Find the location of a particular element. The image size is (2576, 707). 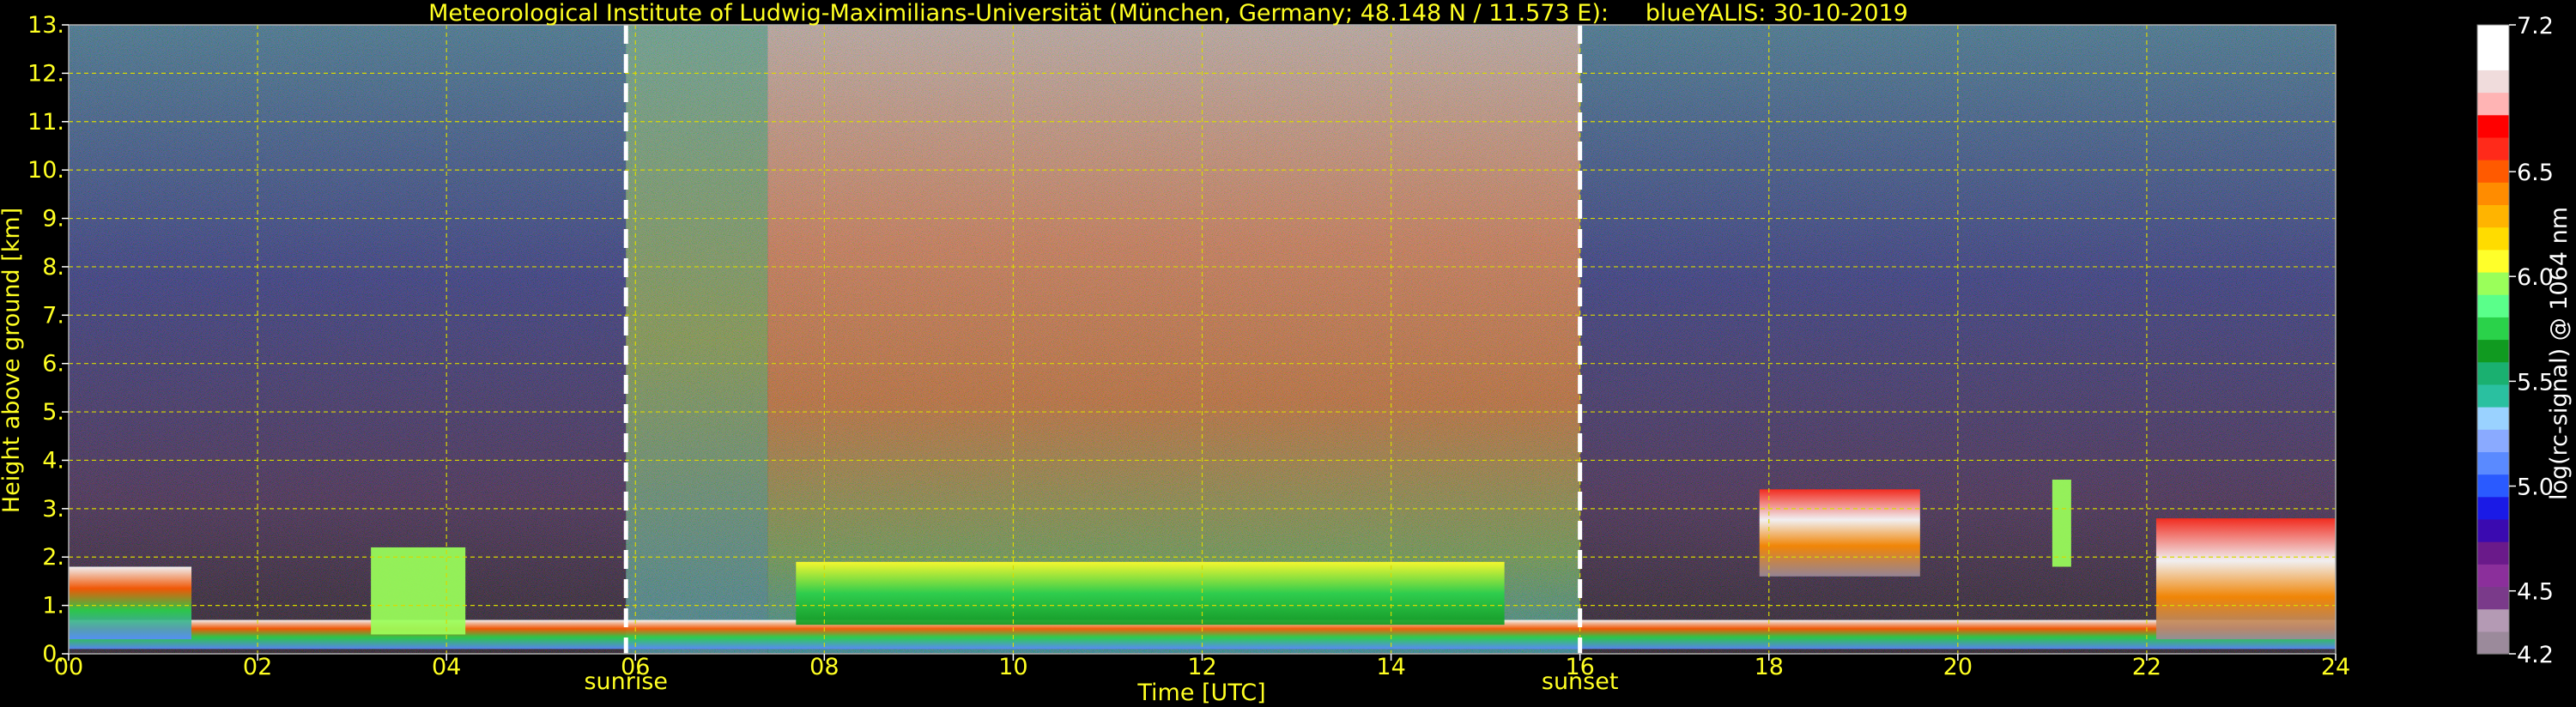

x-tick-label: 06 is located at coordinates (635, 667).